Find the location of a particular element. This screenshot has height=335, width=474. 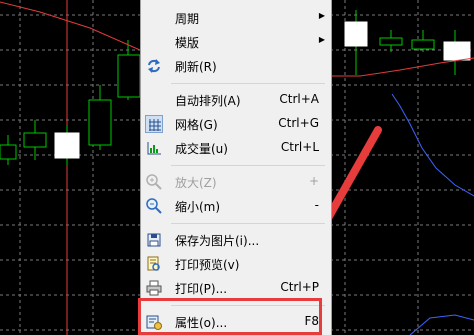

menu-item-zoom-in: 放大(Z) + is located at coordinates (236, 182).